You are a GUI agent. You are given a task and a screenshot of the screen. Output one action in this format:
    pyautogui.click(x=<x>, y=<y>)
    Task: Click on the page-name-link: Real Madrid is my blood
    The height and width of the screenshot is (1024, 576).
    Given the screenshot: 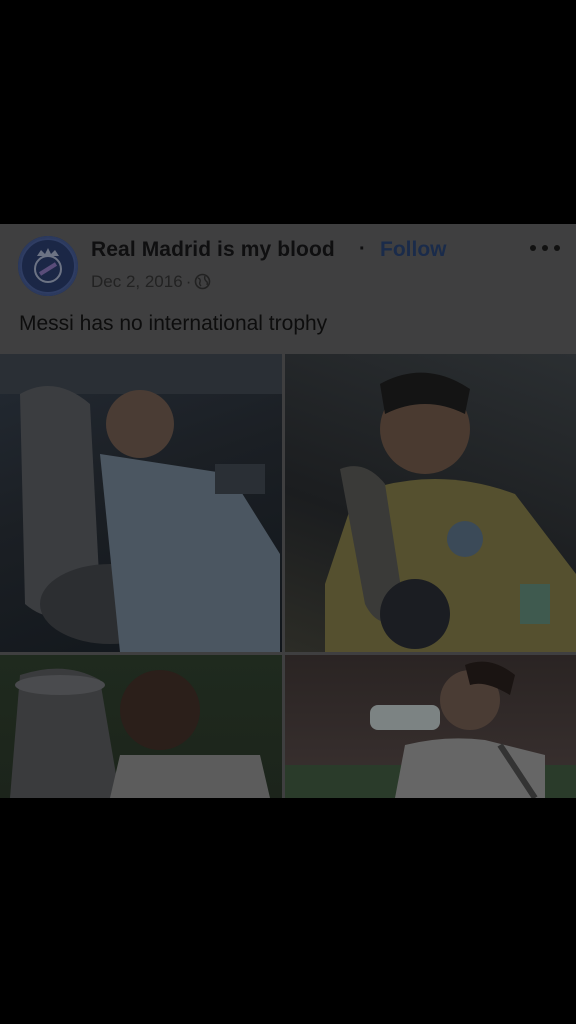 What is the action you would take?
    pyautogui.click(x=213, y=250)
    